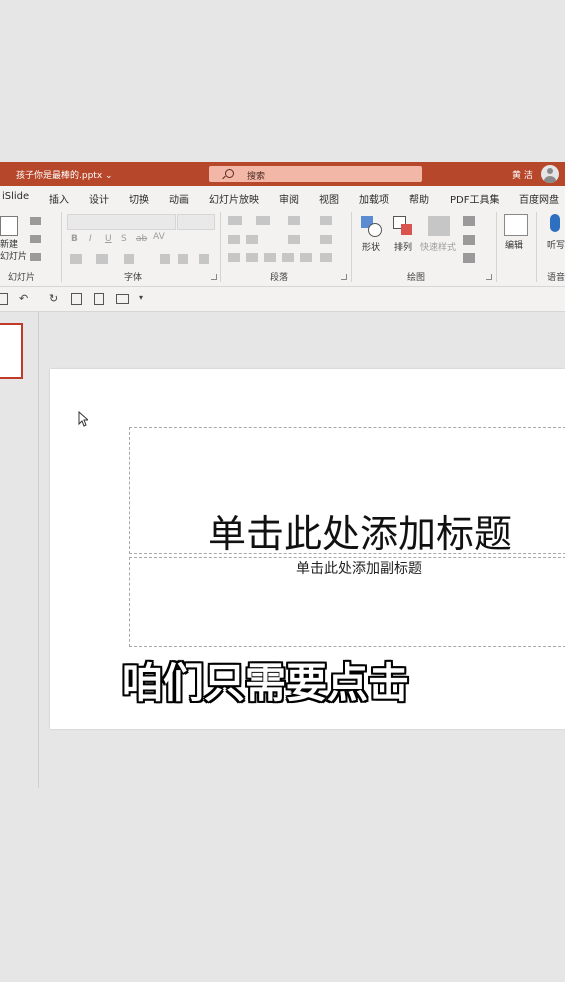  What do you see at coordinates (438, 248) in the screenshot?
I see `quick-styles-label: 快速样式` at bounding box center [438, 248].